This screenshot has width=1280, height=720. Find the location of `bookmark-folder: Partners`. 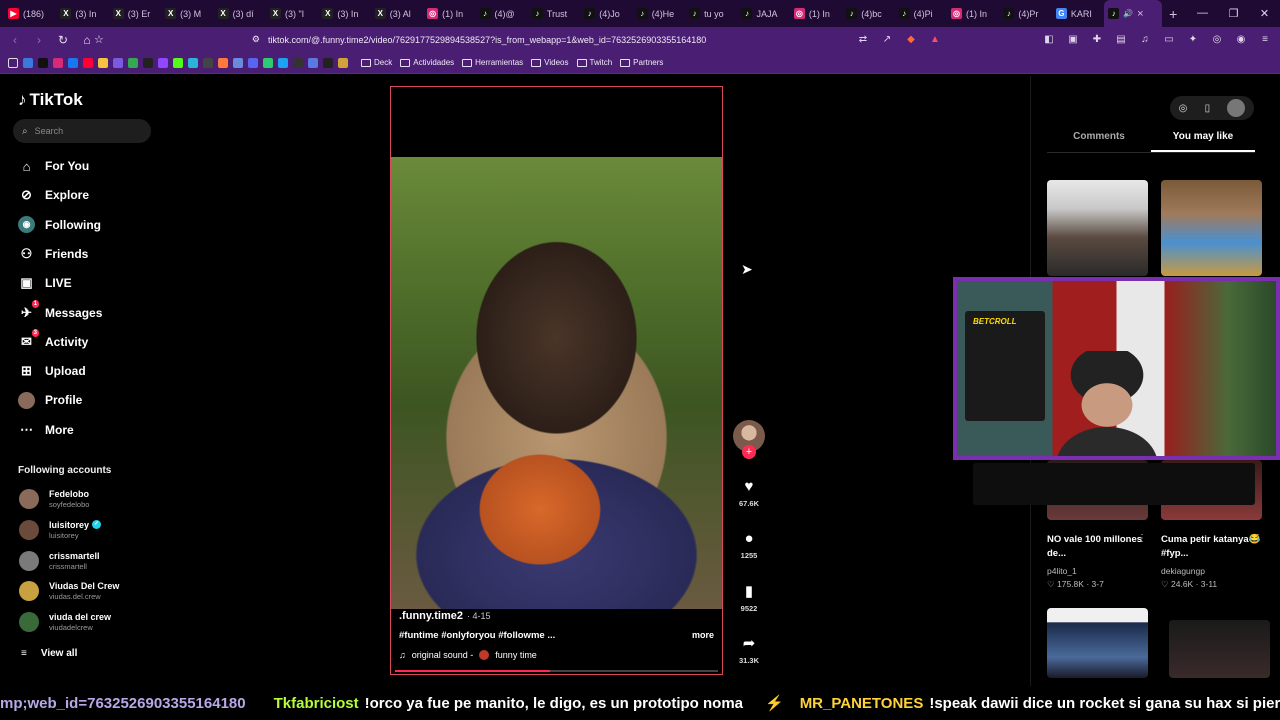

bookmark-folder: Partners is located at coordinates (641, 62).